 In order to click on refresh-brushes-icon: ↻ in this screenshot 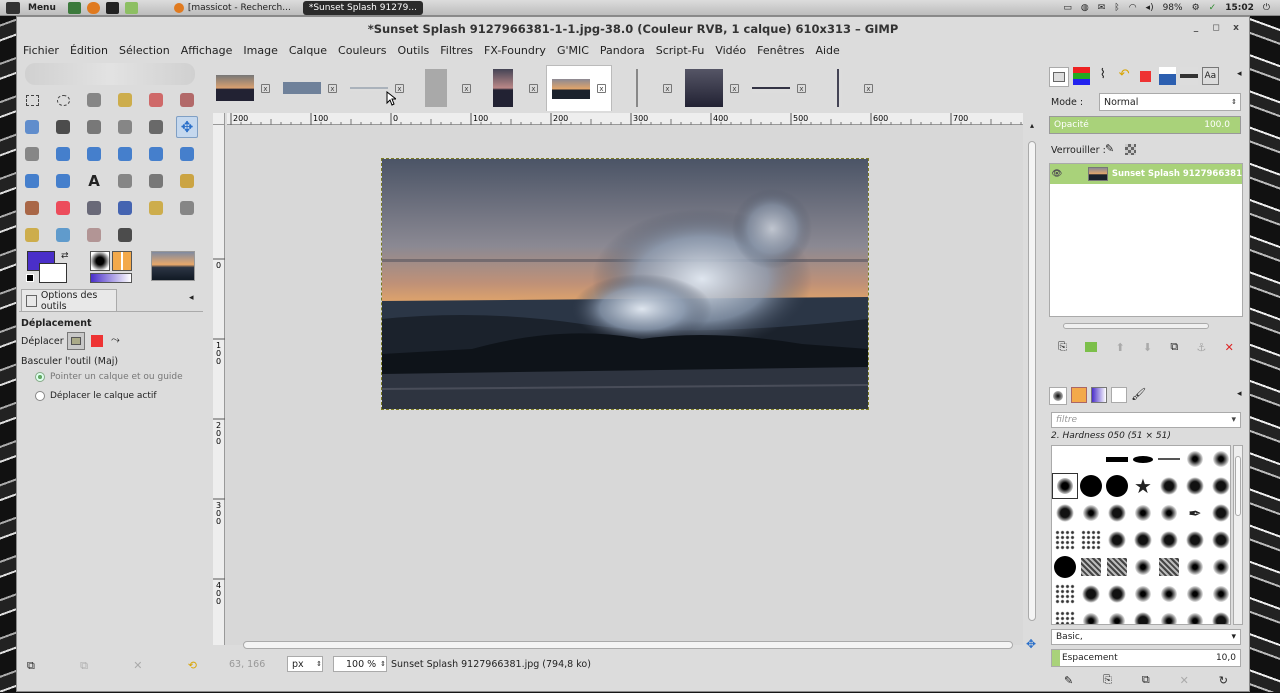, I will do `click(1223, 680)`.